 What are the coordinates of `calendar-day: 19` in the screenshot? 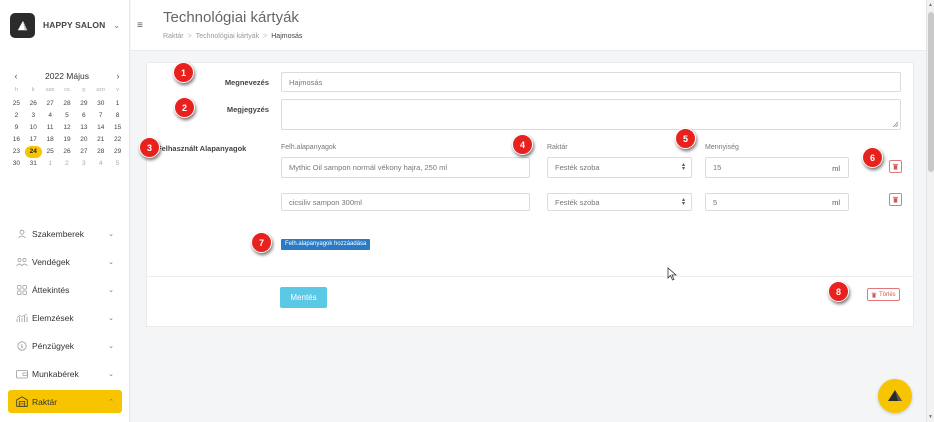 It's located at (67, 140).